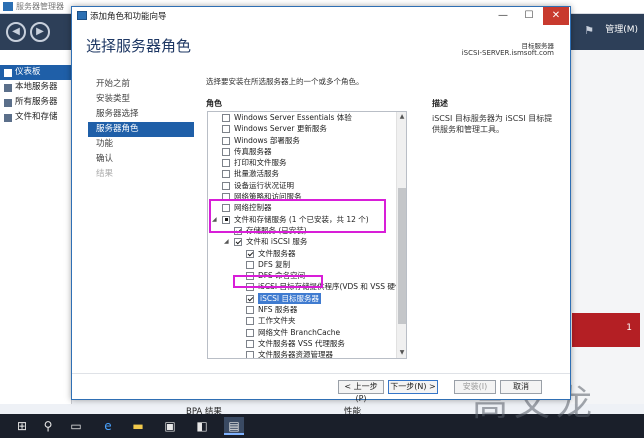  What do you see at coordinates (629, 328) in the screenshot?
I see `alert-count: 1` at bounding box center [629, 328].